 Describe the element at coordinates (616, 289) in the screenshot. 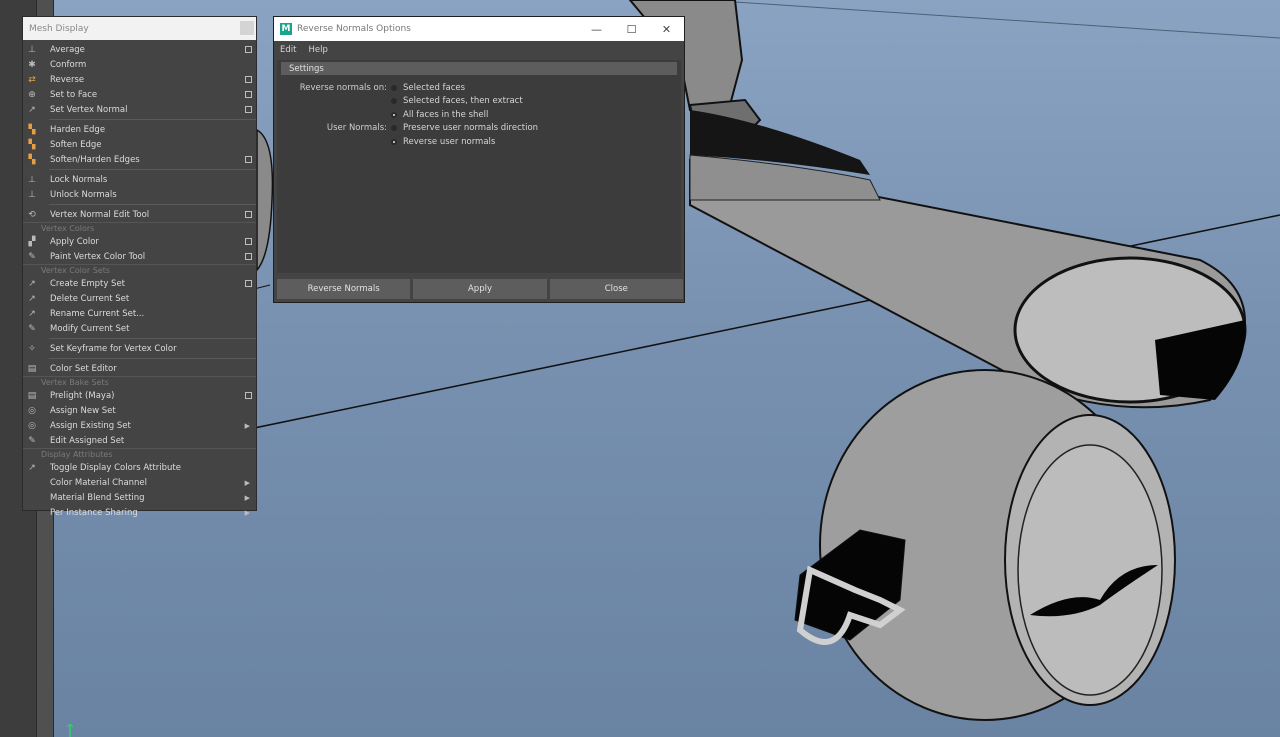

I see `close-button: Close` at that location.